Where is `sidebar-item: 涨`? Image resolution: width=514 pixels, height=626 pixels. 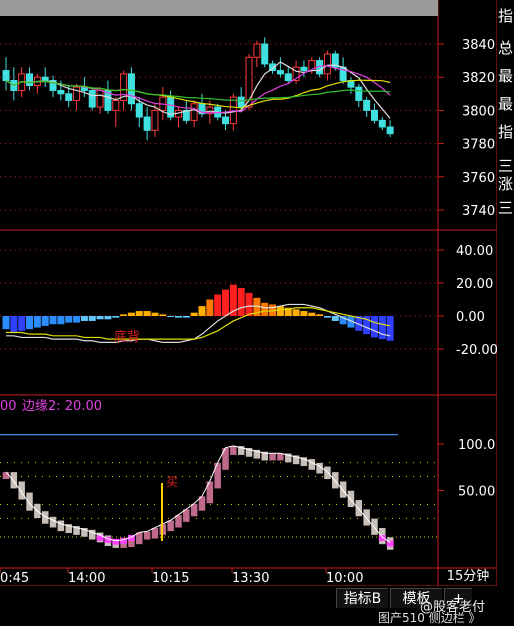 sidebar-item: 涨 is located at coordinates (505, 184).